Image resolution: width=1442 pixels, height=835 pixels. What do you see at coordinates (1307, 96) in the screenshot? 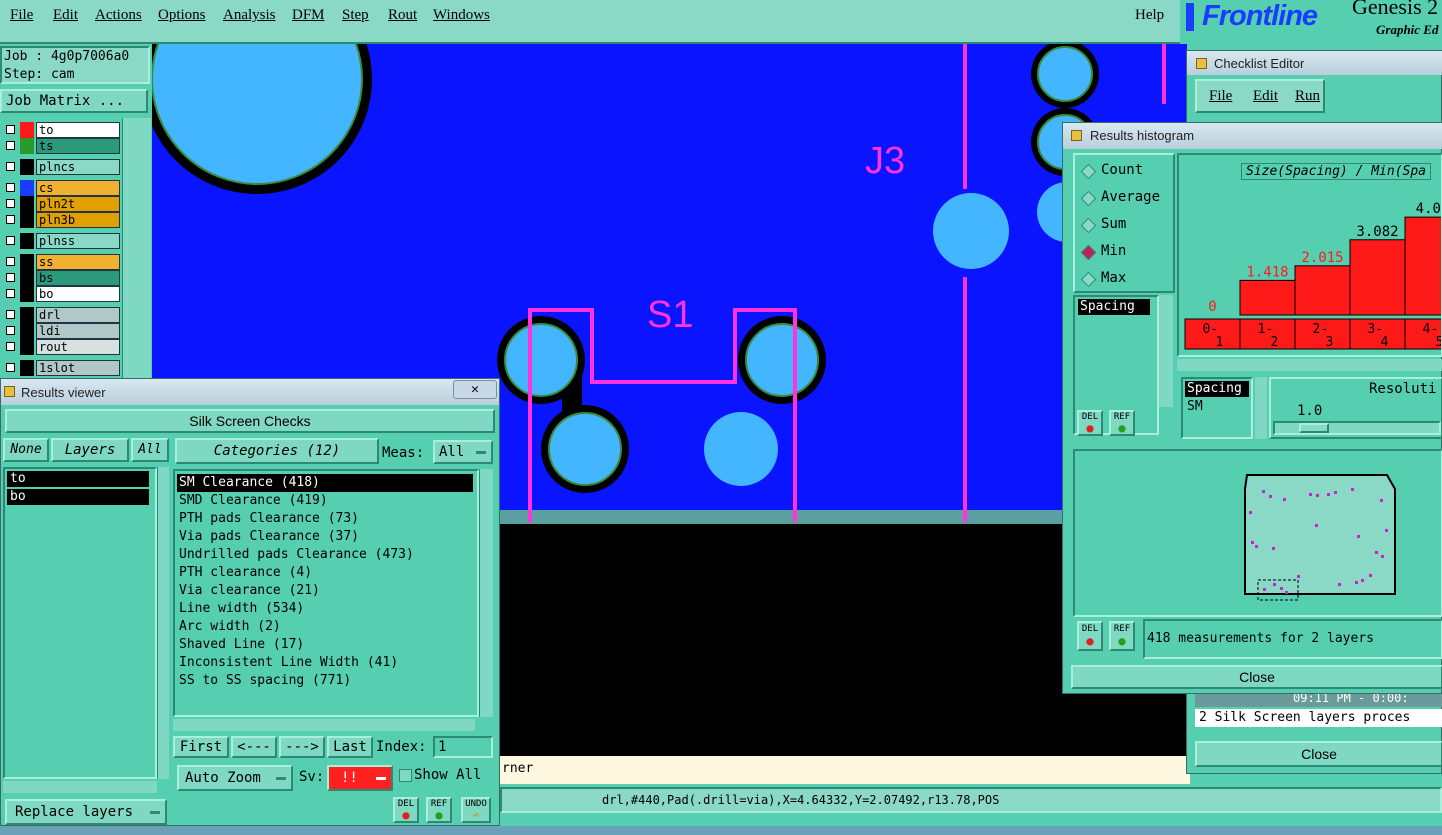
I see `checklist-menu-run: Run` at bounding box center [1307, 96].